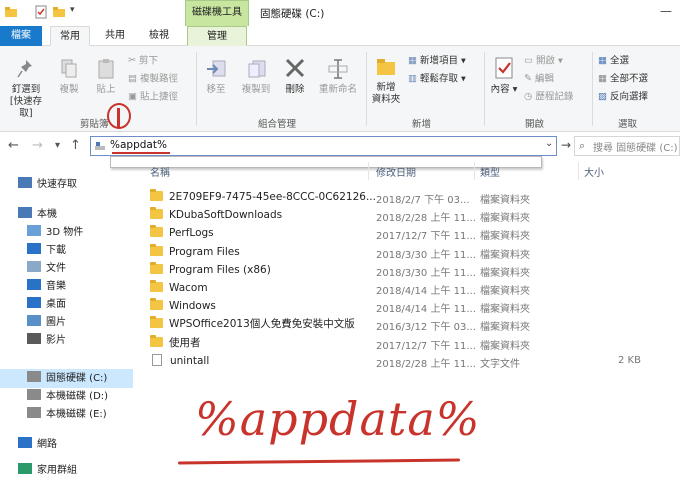  What do you see at coordinates (437, 61) in the screenshot?
I see `new-item-button: ▦ 新增項目 ▾` at bounding box center [437, 61].